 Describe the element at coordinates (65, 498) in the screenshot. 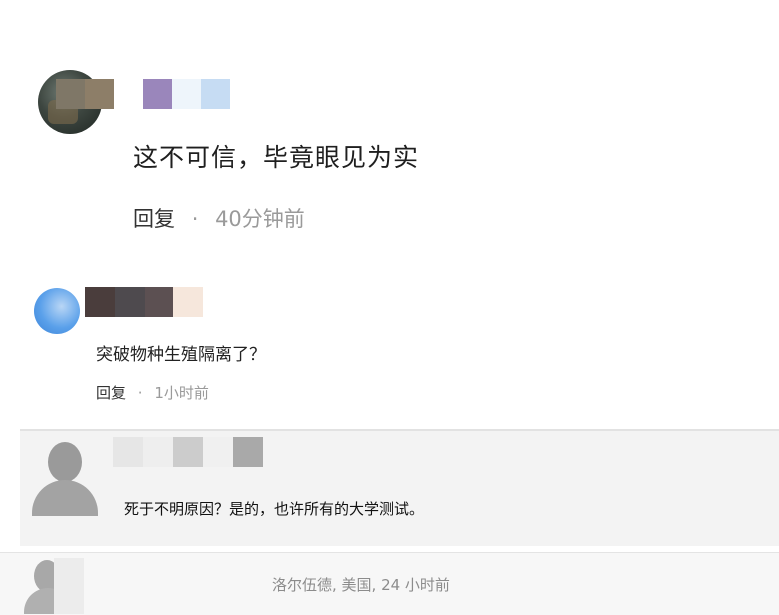

I see `avatar-body-icon` at that location.